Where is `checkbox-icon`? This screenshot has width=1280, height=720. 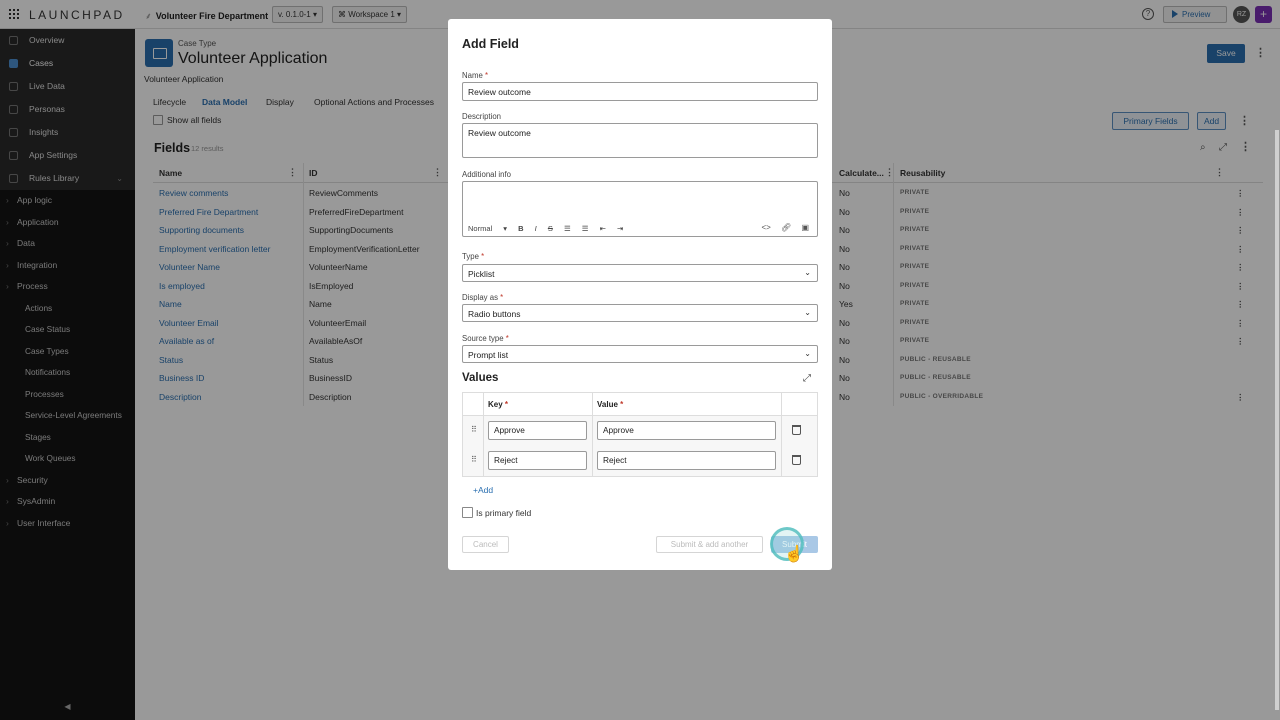 checkbox-icon is located at coordinates (467, 512).